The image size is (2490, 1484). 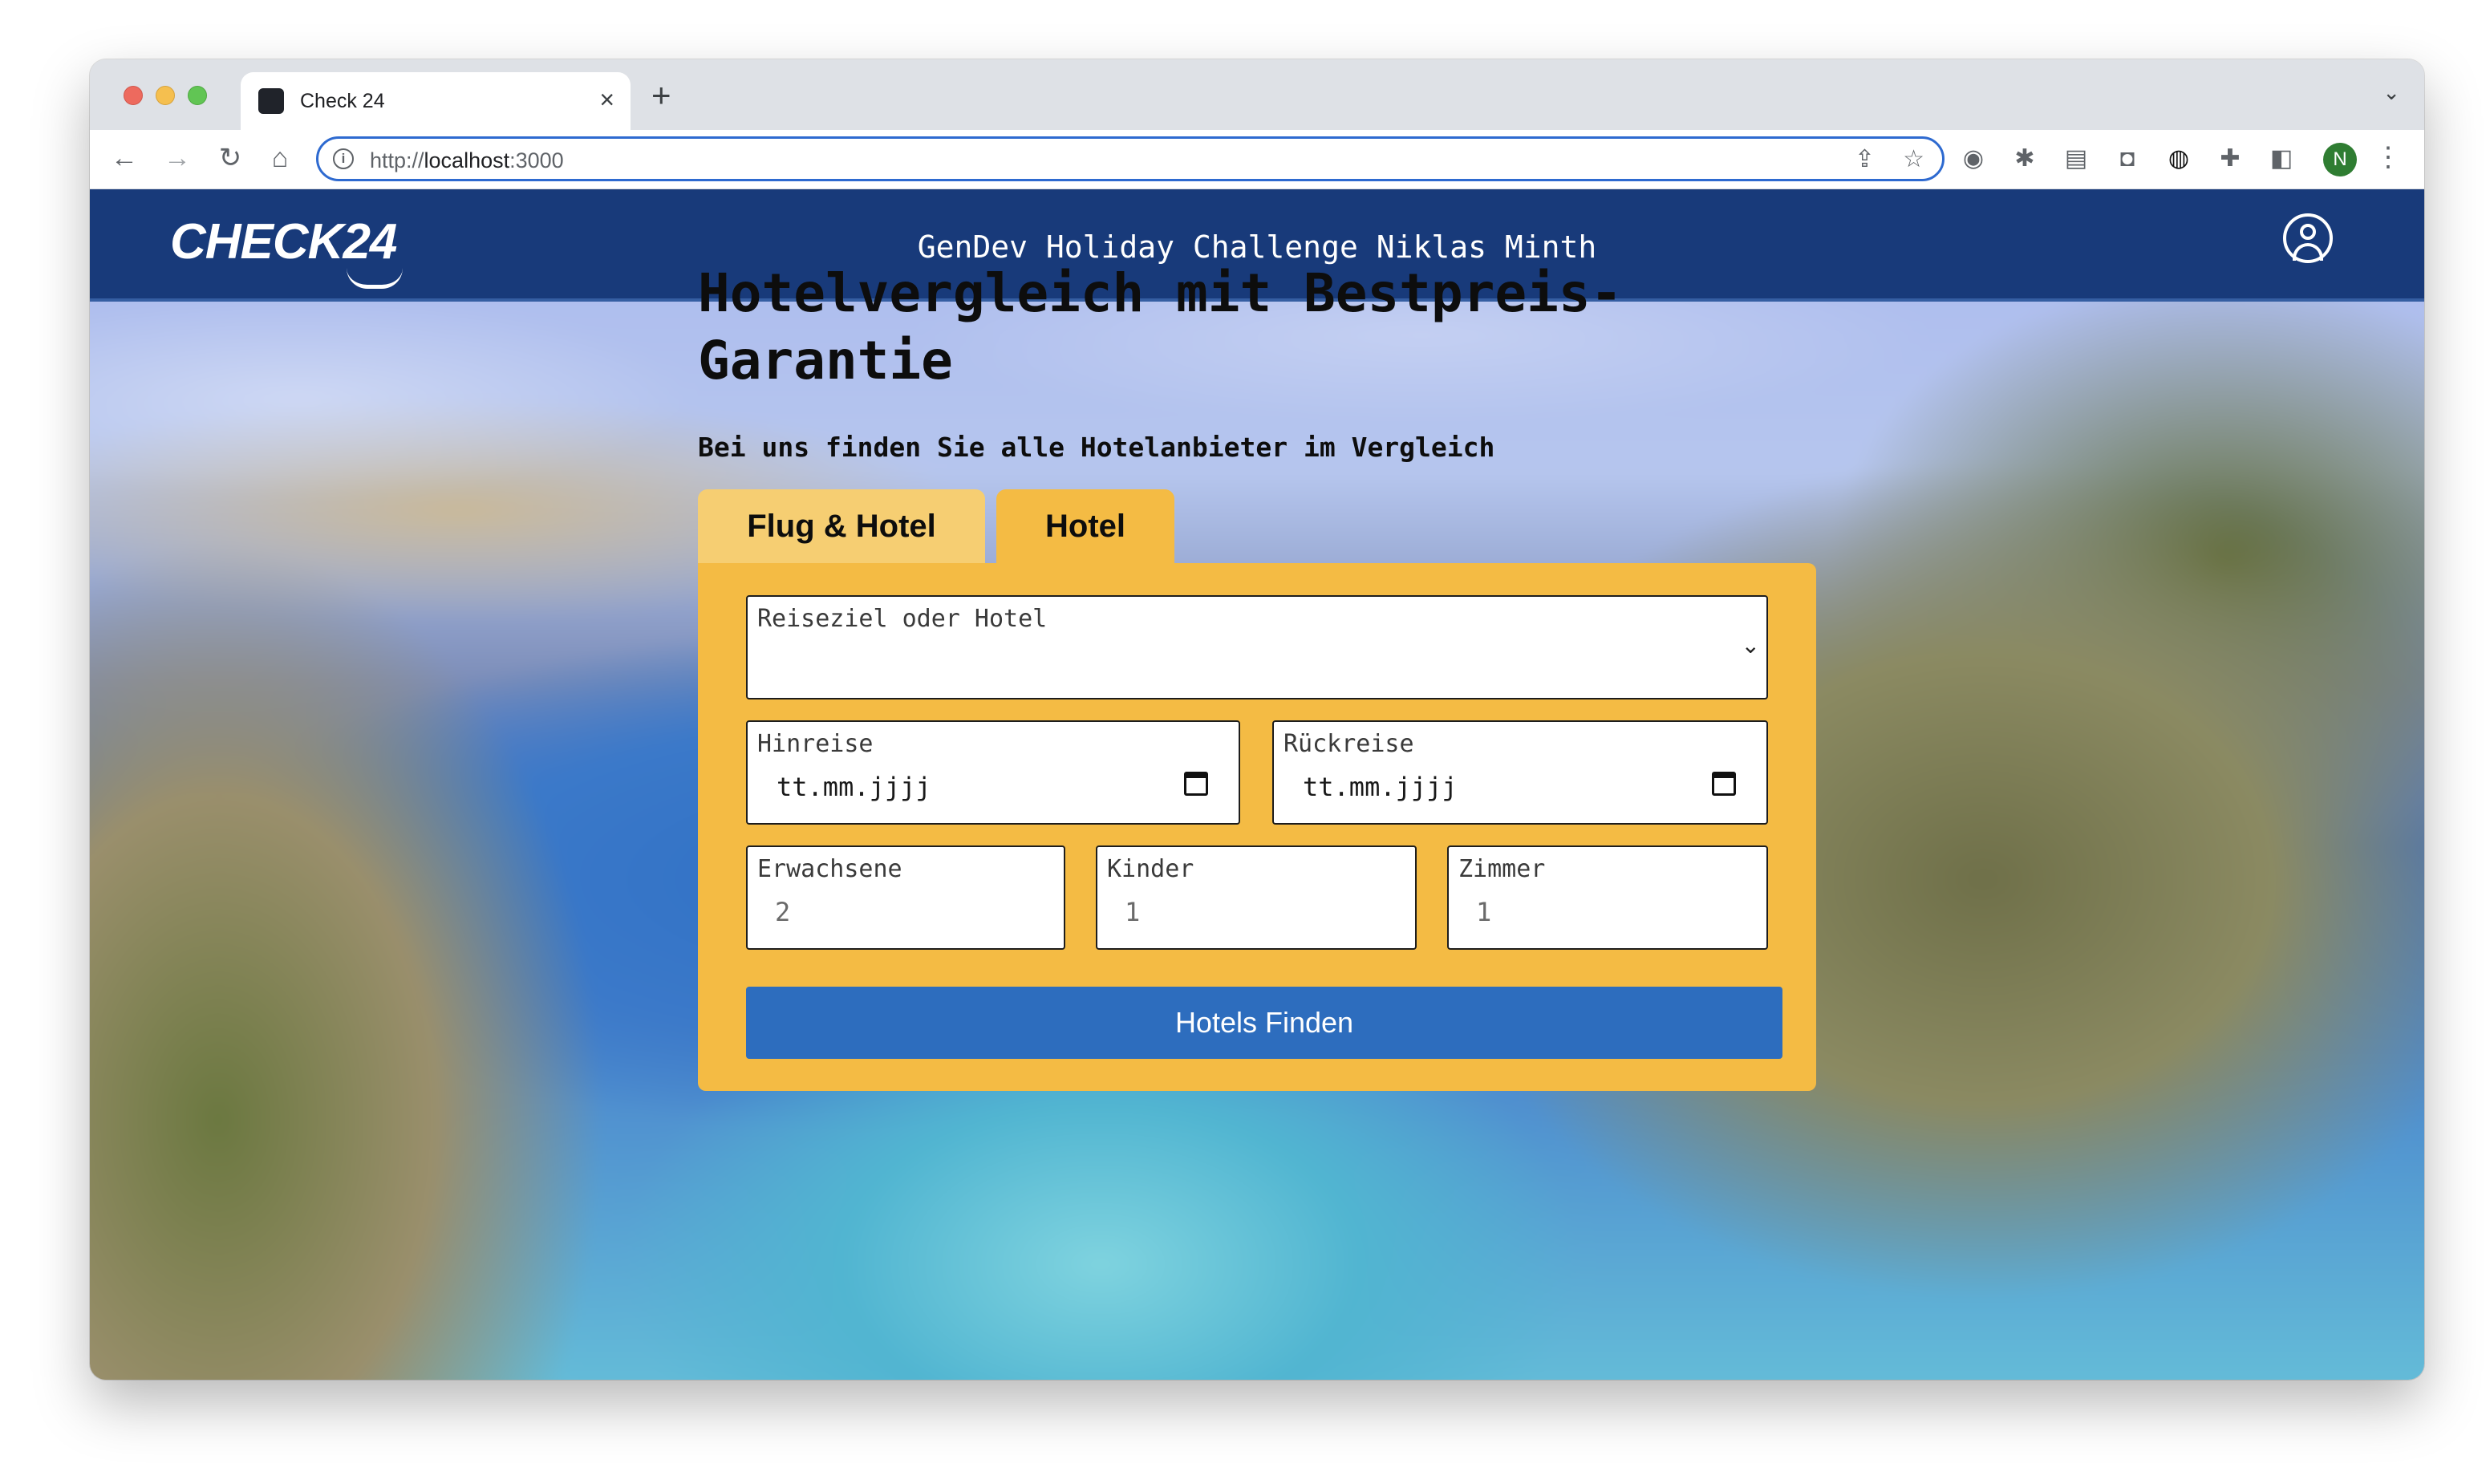 What do you see at coordinates (2340, 159) in the screenshot?
I see `profile-avatar: N` at bounding box center [2340, 159].